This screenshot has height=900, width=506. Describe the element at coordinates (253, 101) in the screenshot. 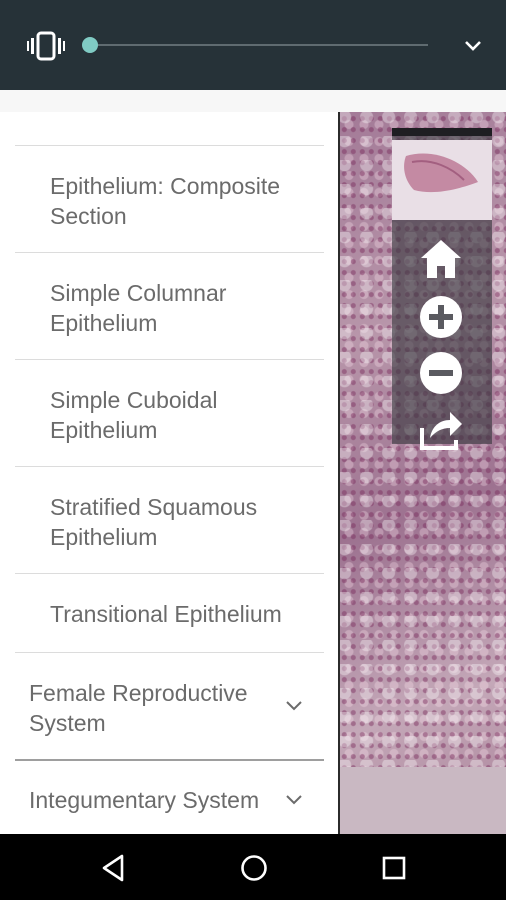

I see `subheader-bar` at that location.